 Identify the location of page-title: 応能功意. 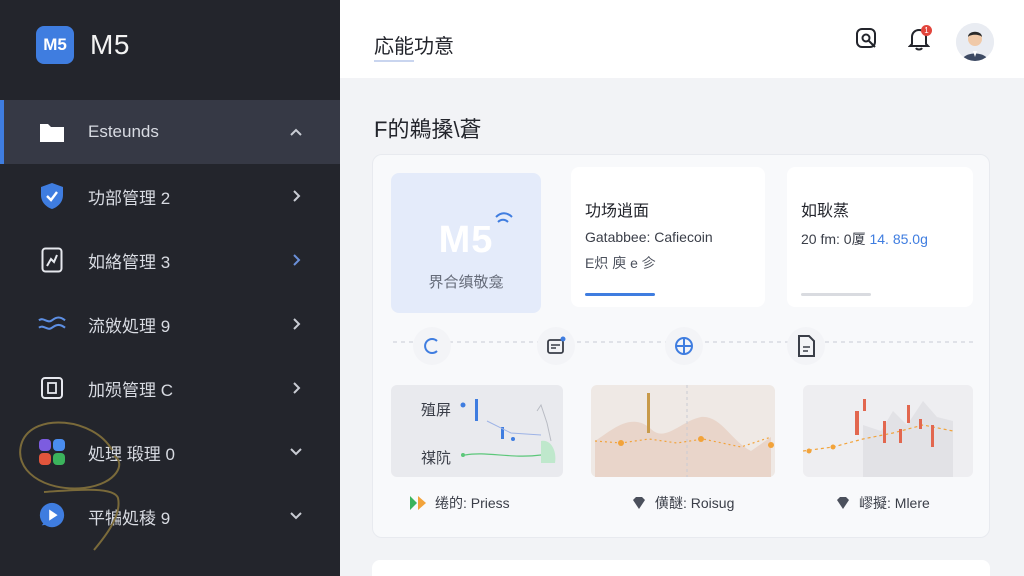
(414, 47).